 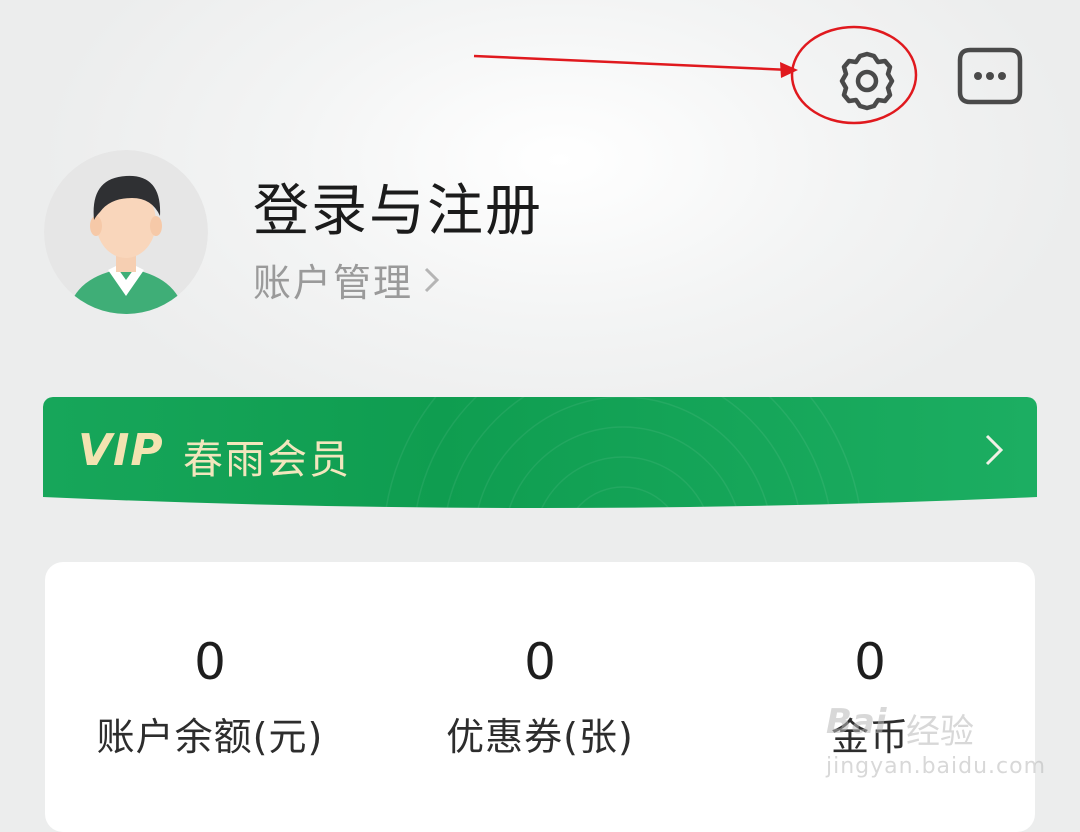 I want to click on watermark-url: jingyan.baidu.com, so click(x=936, y=766).